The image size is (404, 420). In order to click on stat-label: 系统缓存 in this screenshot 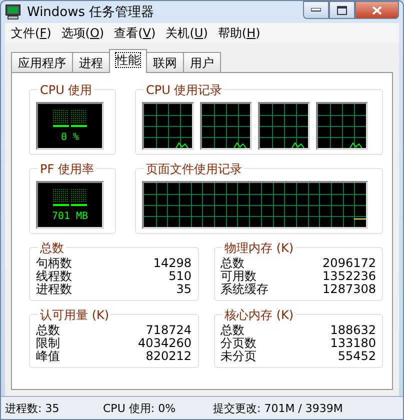, I will do `click(244, 289)`.